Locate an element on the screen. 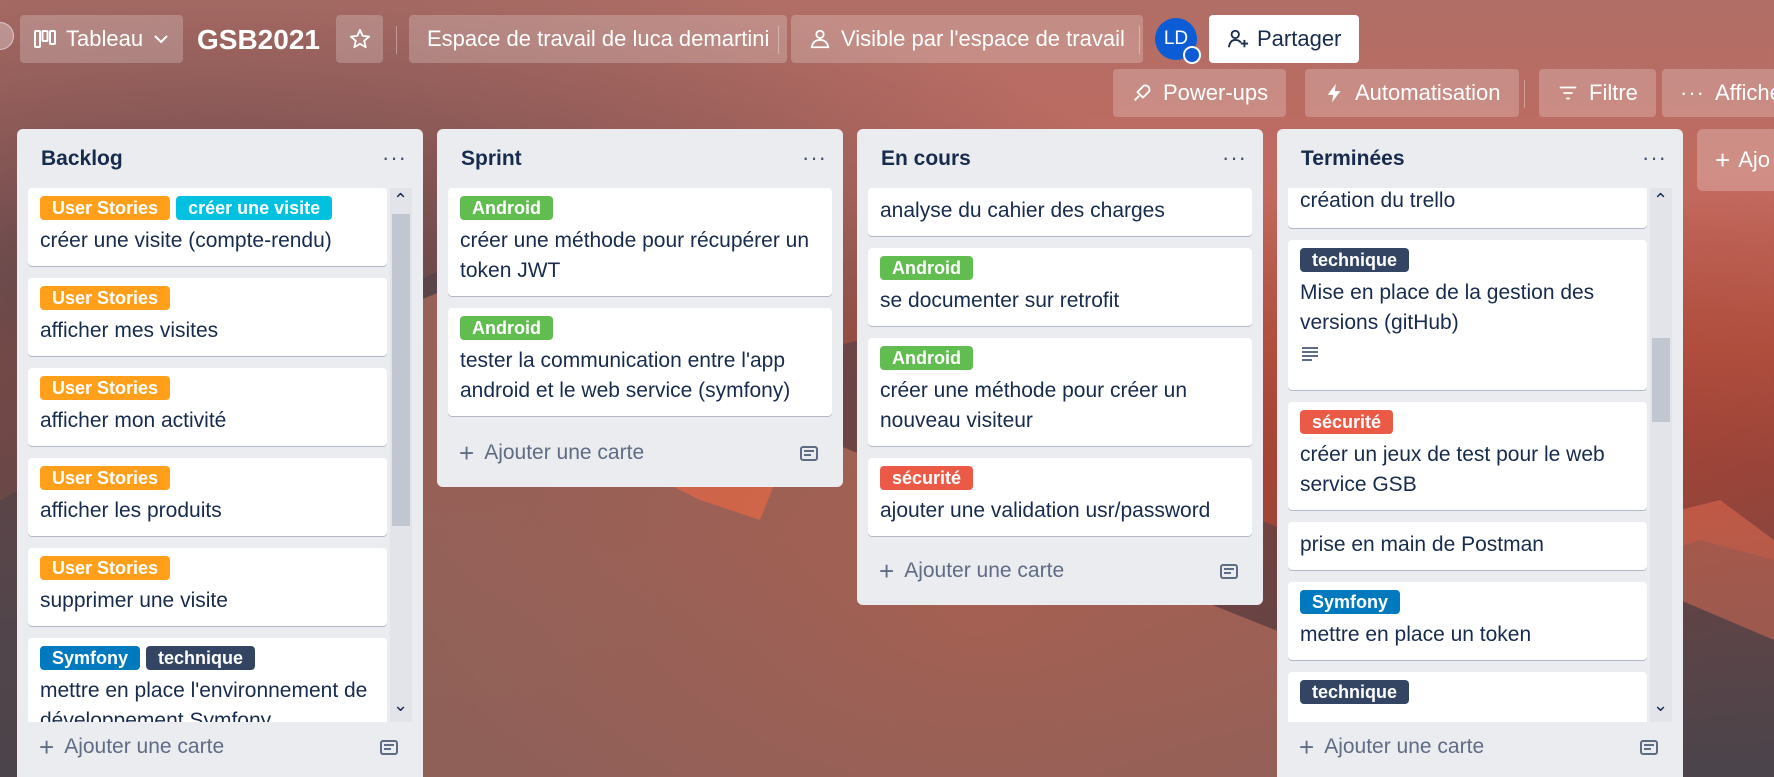 The height and width of the screenshot is (777, 1774). card: User Stories afficher mon activité is located at coordinates (207, 407).